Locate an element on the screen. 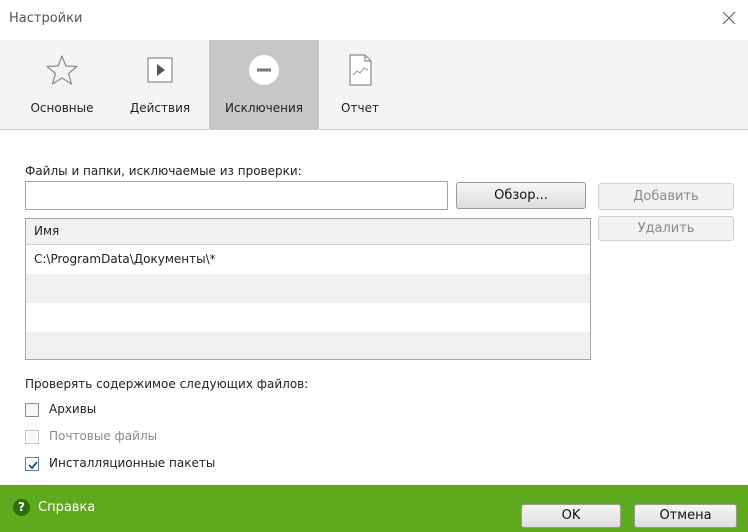 The height and width of the screenshot is (532, 748). window-title: Настройки is located at coordinates (46, 18).